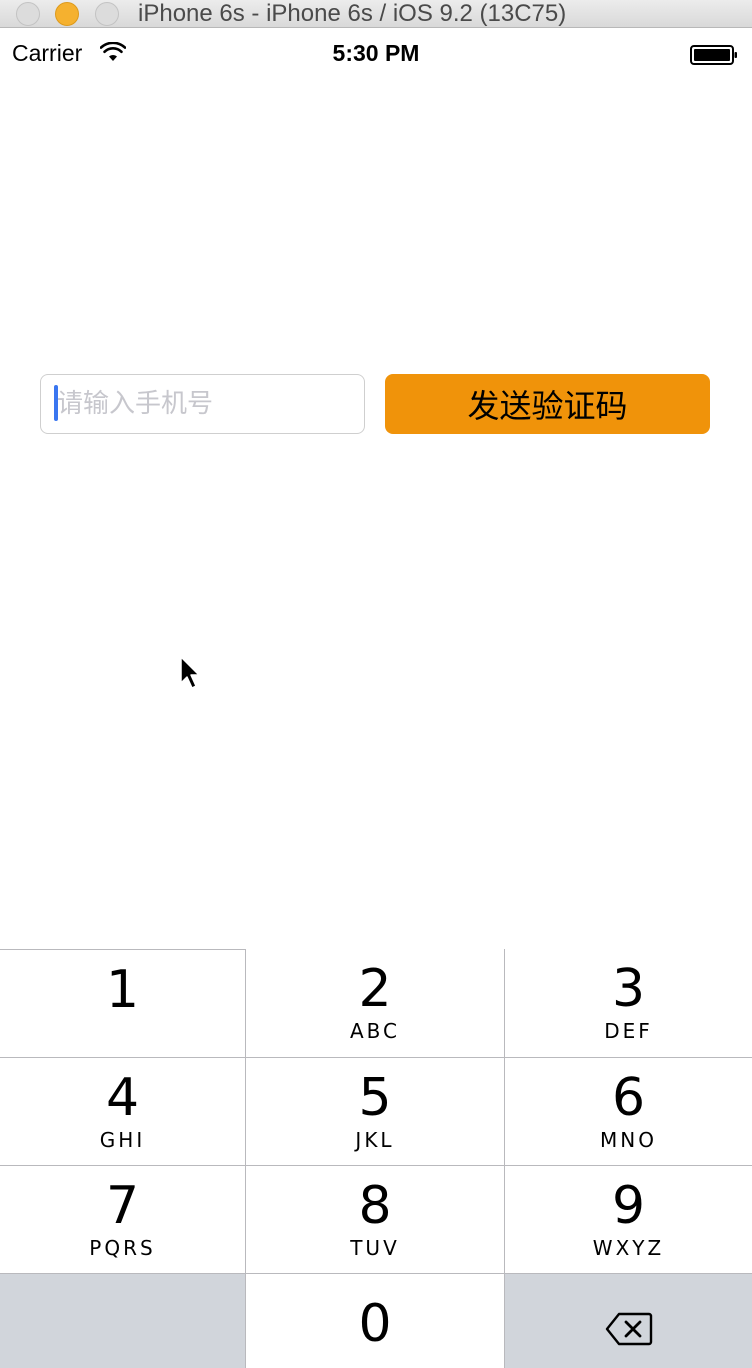 This screenshot has width=752, height=1368. I want to click on delete-key, so click(628, 1321).